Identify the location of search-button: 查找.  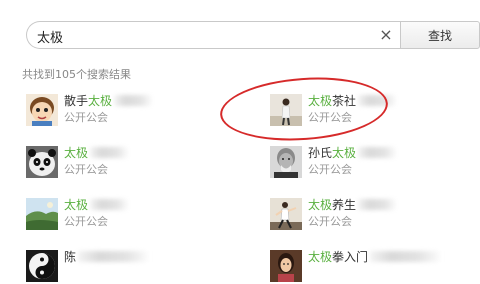
(440, 35).